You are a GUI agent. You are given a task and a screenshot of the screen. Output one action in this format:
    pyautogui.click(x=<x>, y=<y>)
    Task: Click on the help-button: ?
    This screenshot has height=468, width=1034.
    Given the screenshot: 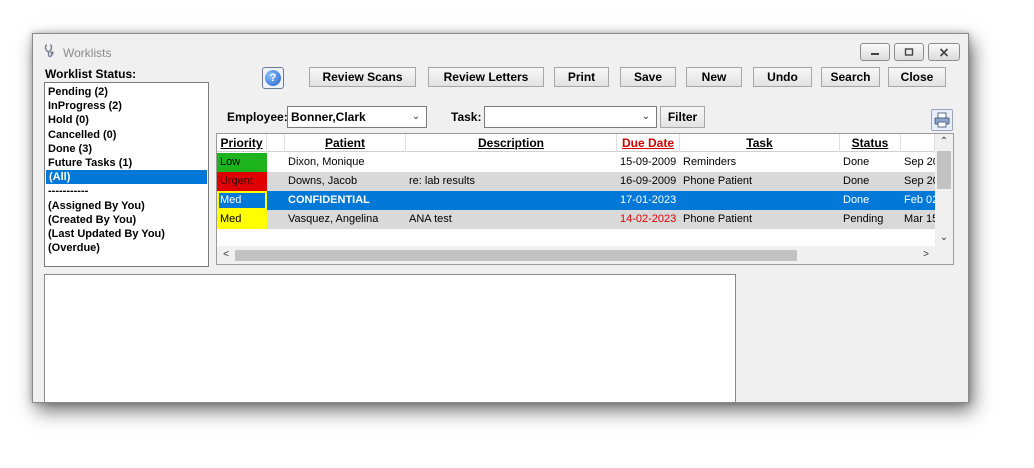 What is the action you would take?
    pyautogui.click(x=273, y=78)
    